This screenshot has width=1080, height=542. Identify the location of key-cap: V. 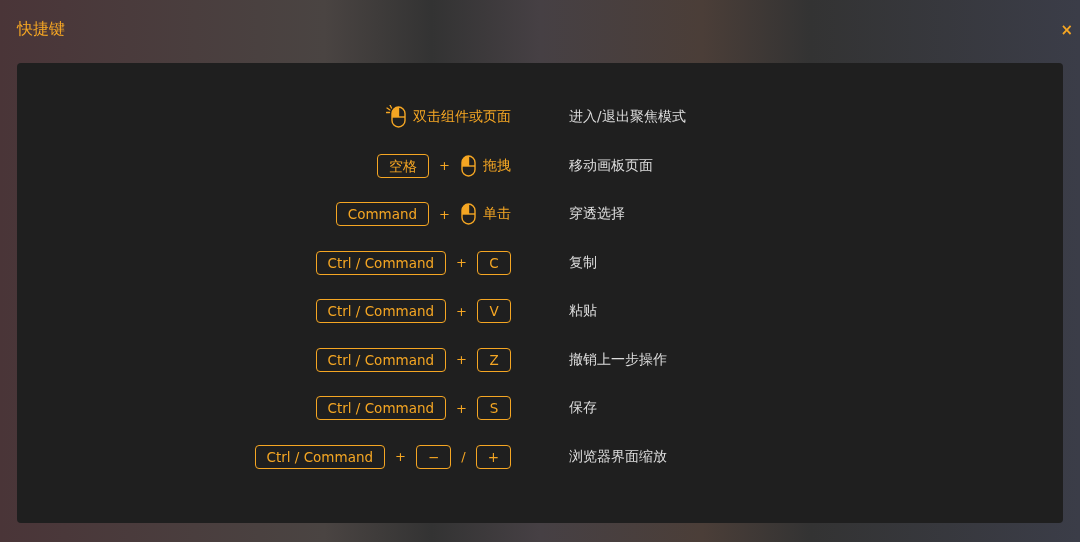
(494, 311).